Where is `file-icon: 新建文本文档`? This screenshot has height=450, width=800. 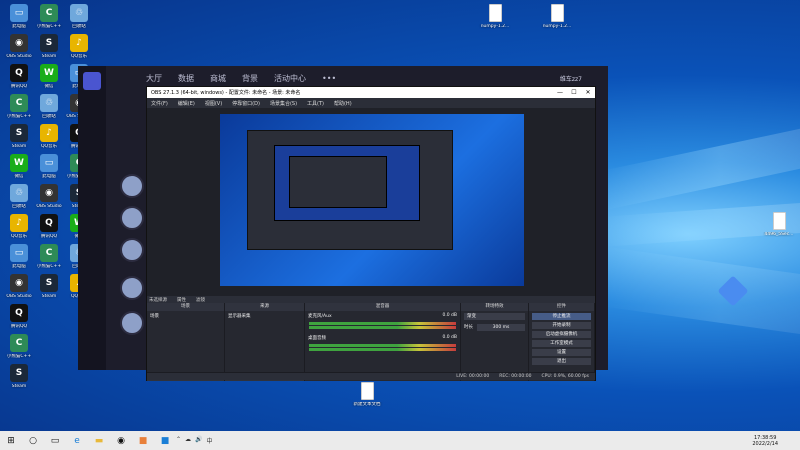
file-icon: 新建文本文档 is located at coordinates (367, 400).